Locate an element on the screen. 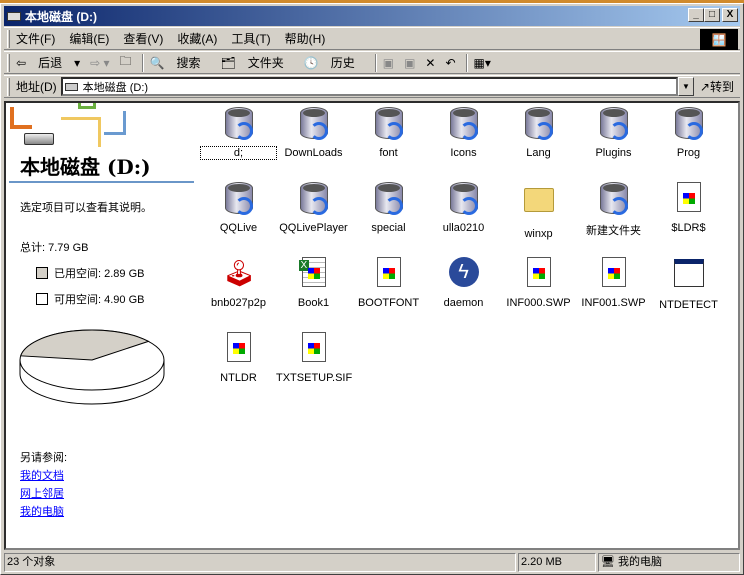 The height and width of the screenshot is (575, 744). computer-icon: 🖥 is located at coordinates (608, 562).